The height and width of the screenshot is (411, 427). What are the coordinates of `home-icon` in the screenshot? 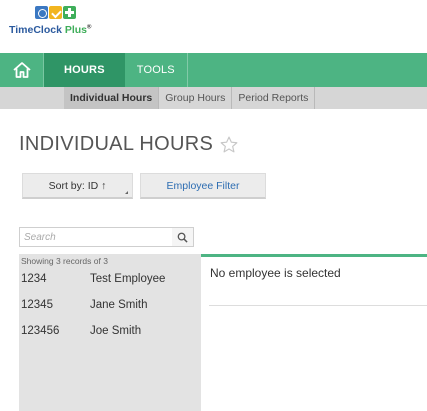 It's located at (21, 70).